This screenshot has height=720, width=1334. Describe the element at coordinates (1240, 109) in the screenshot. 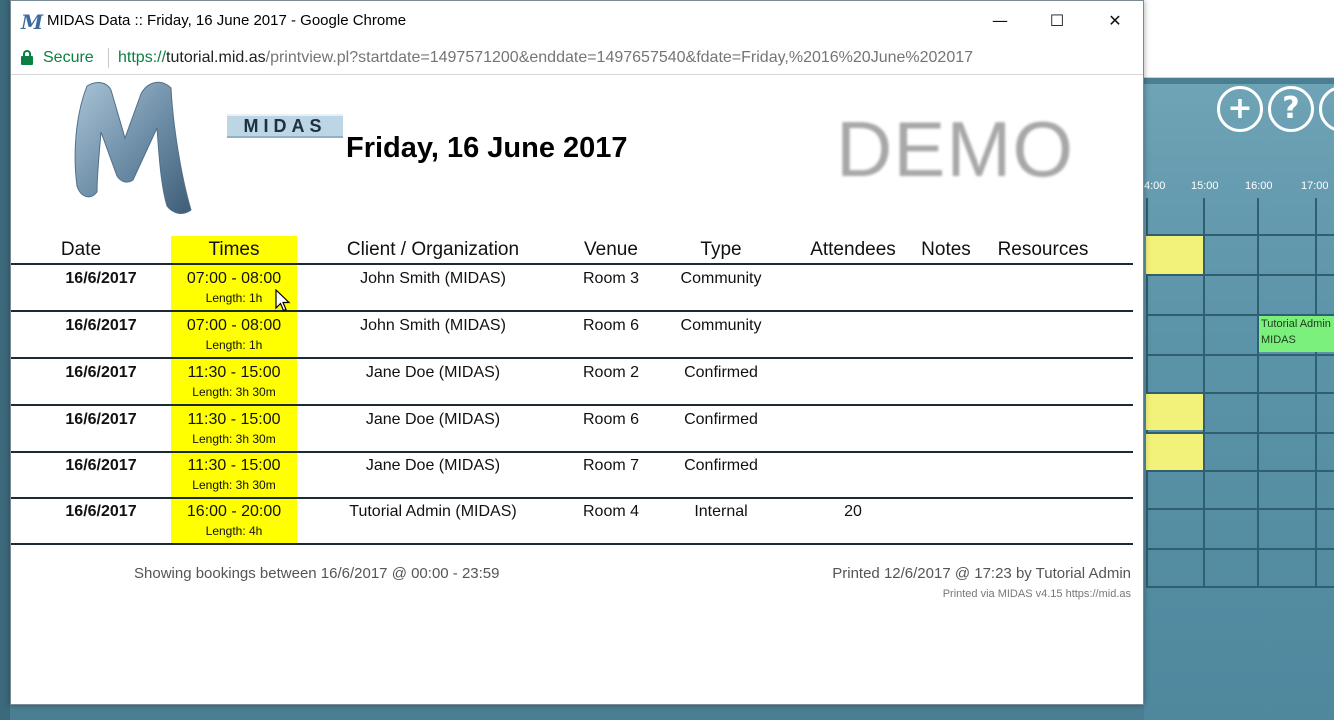

I see `plus-icon: +` at that location.